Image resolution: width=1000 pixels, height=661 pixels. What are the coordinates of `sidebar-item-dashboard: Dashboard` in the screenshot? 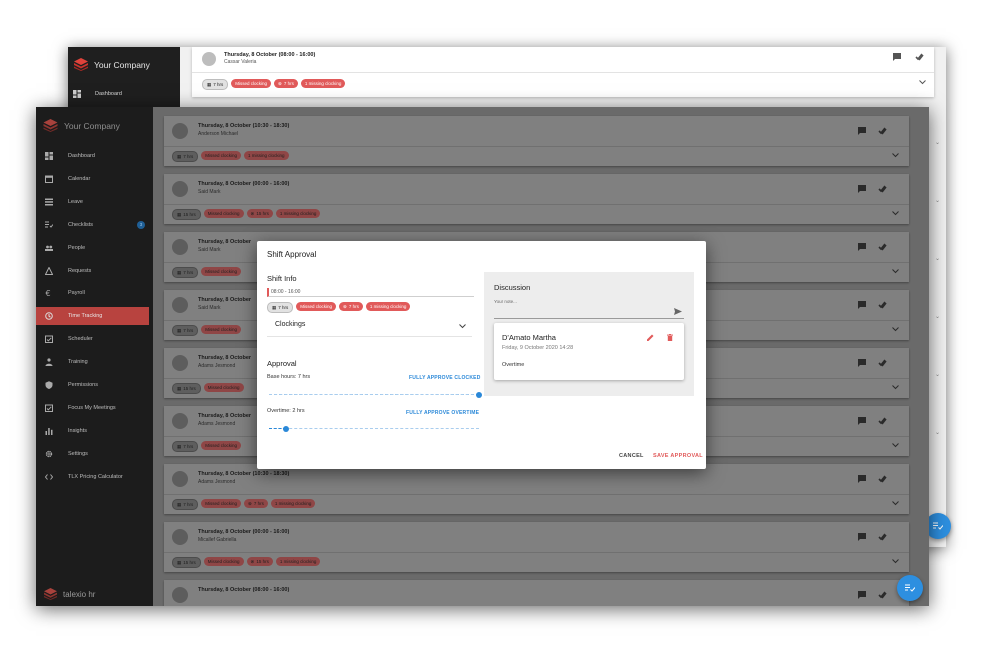 It's located at (92, 156).